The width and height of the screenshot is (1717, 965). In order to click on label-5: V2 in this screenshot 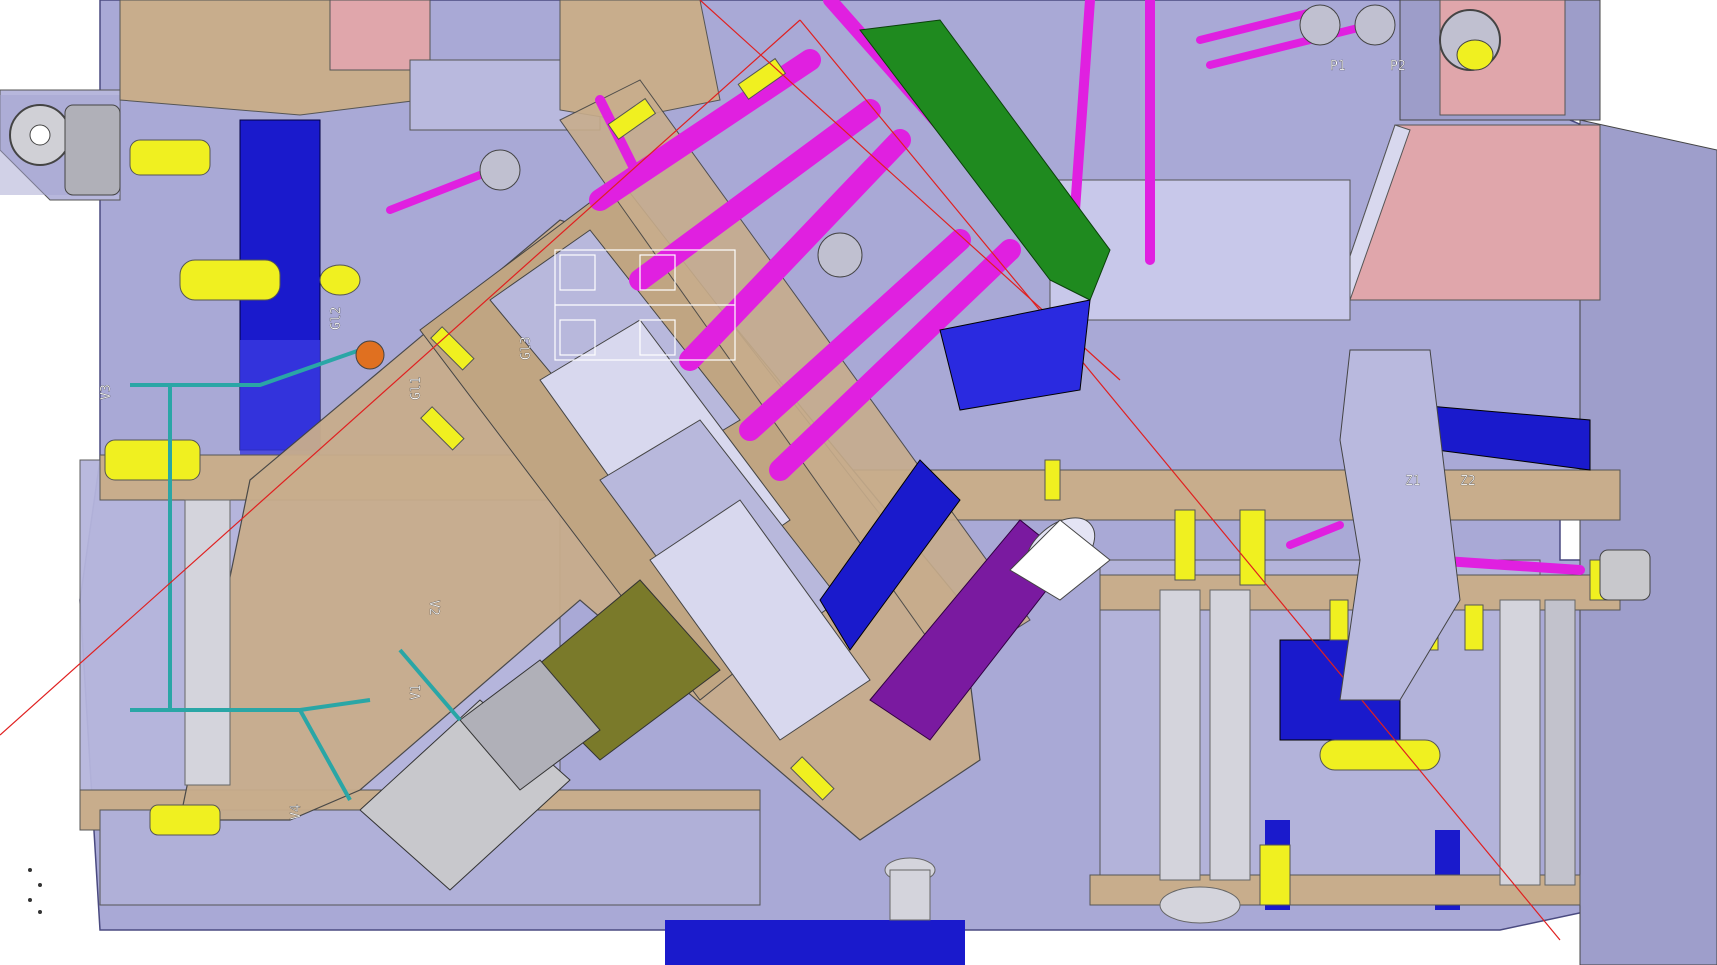, I will do `click(433, 608)`.